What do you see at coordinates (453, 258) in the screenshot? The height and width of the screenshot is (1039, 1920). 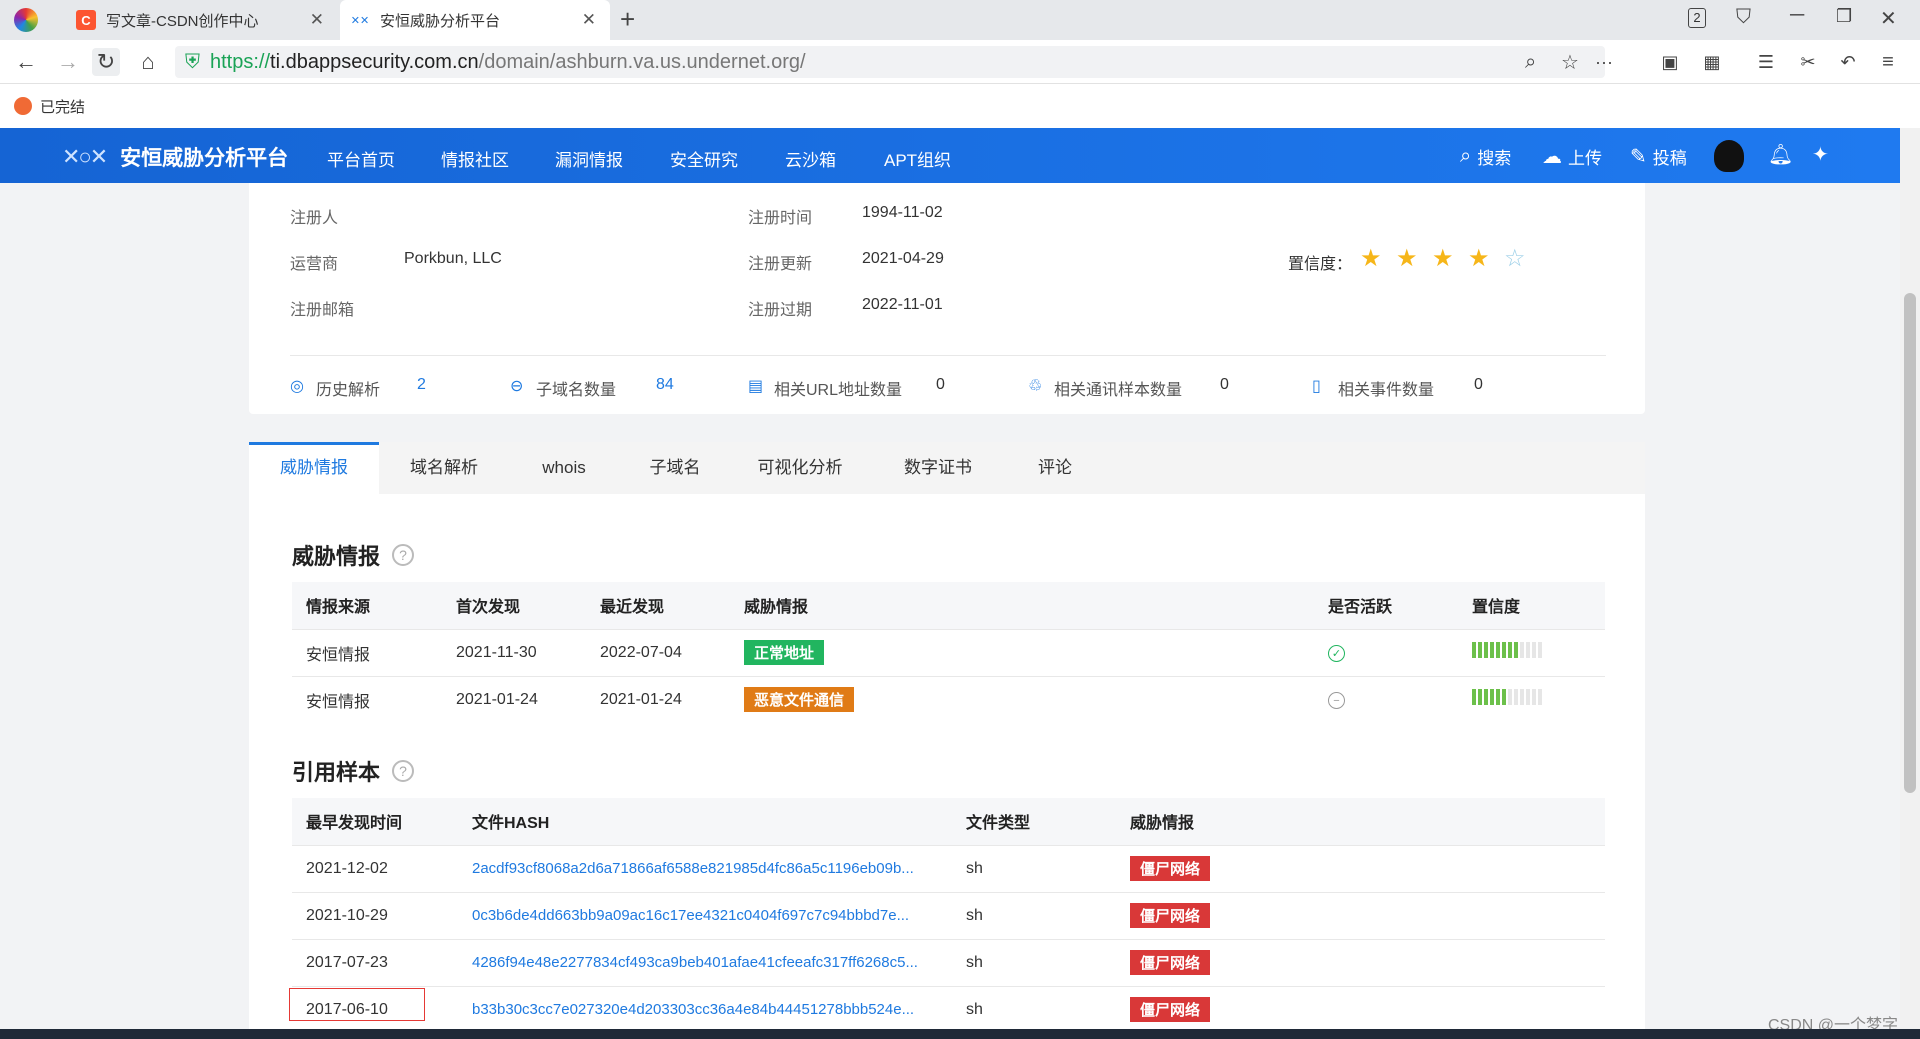 I see `registrar-value: Porkbun, LLC` at bounding box center [453, 258].